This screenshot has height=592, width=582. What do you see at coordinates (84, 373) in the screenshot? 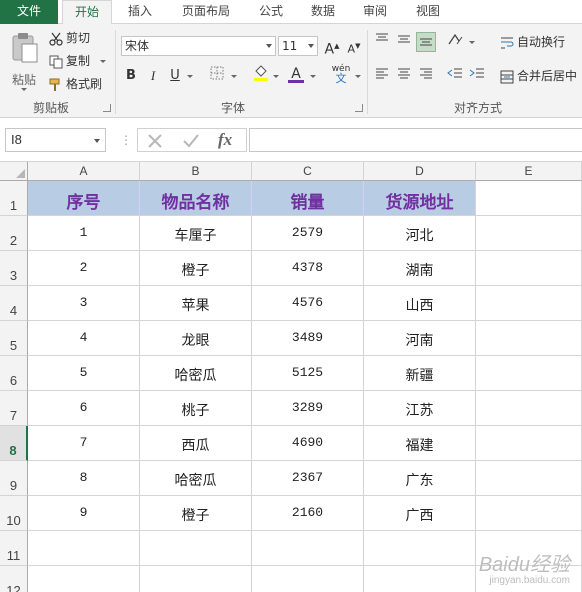
I see `table-cell: 5` at bounding box center [84, 373].